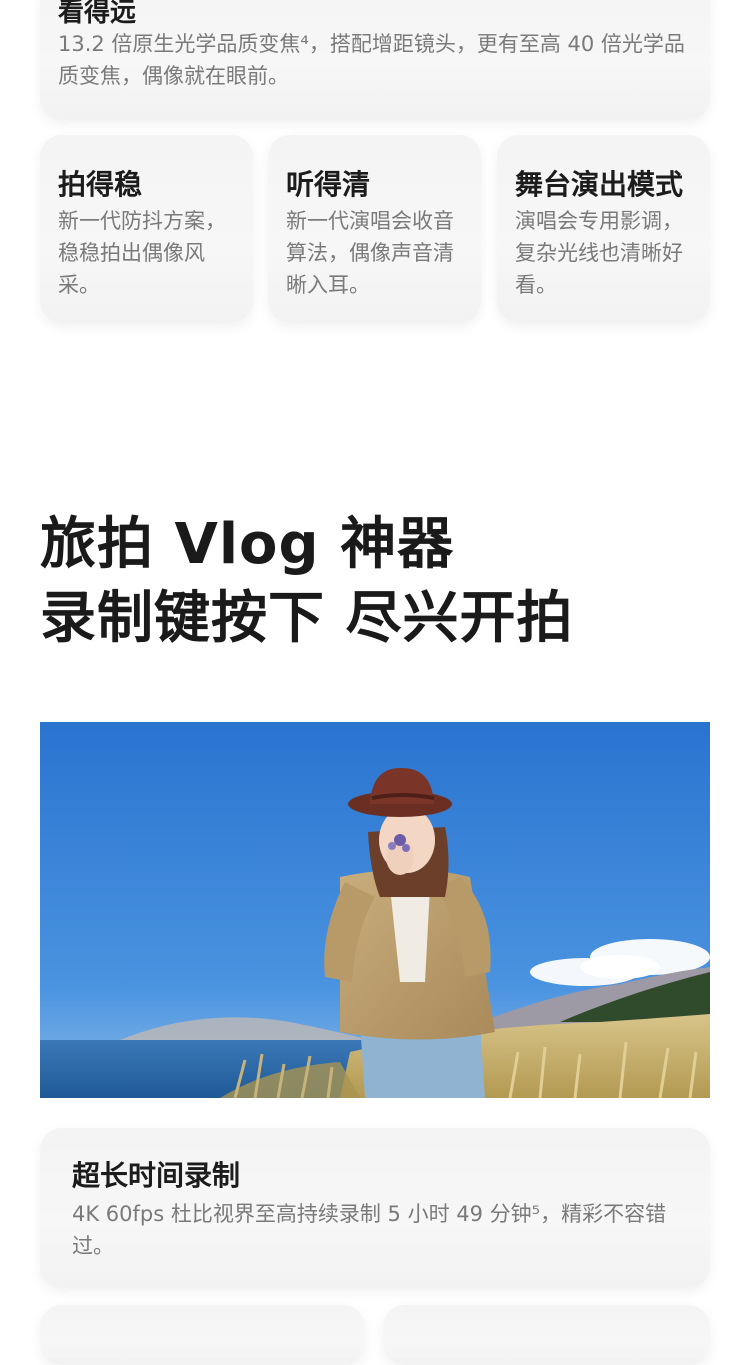 This screenshot has width=750, height=1365. I want to click on feature-description: 新一代防抖方案，稳稳拍出偶像风采。, so click(142, 253).